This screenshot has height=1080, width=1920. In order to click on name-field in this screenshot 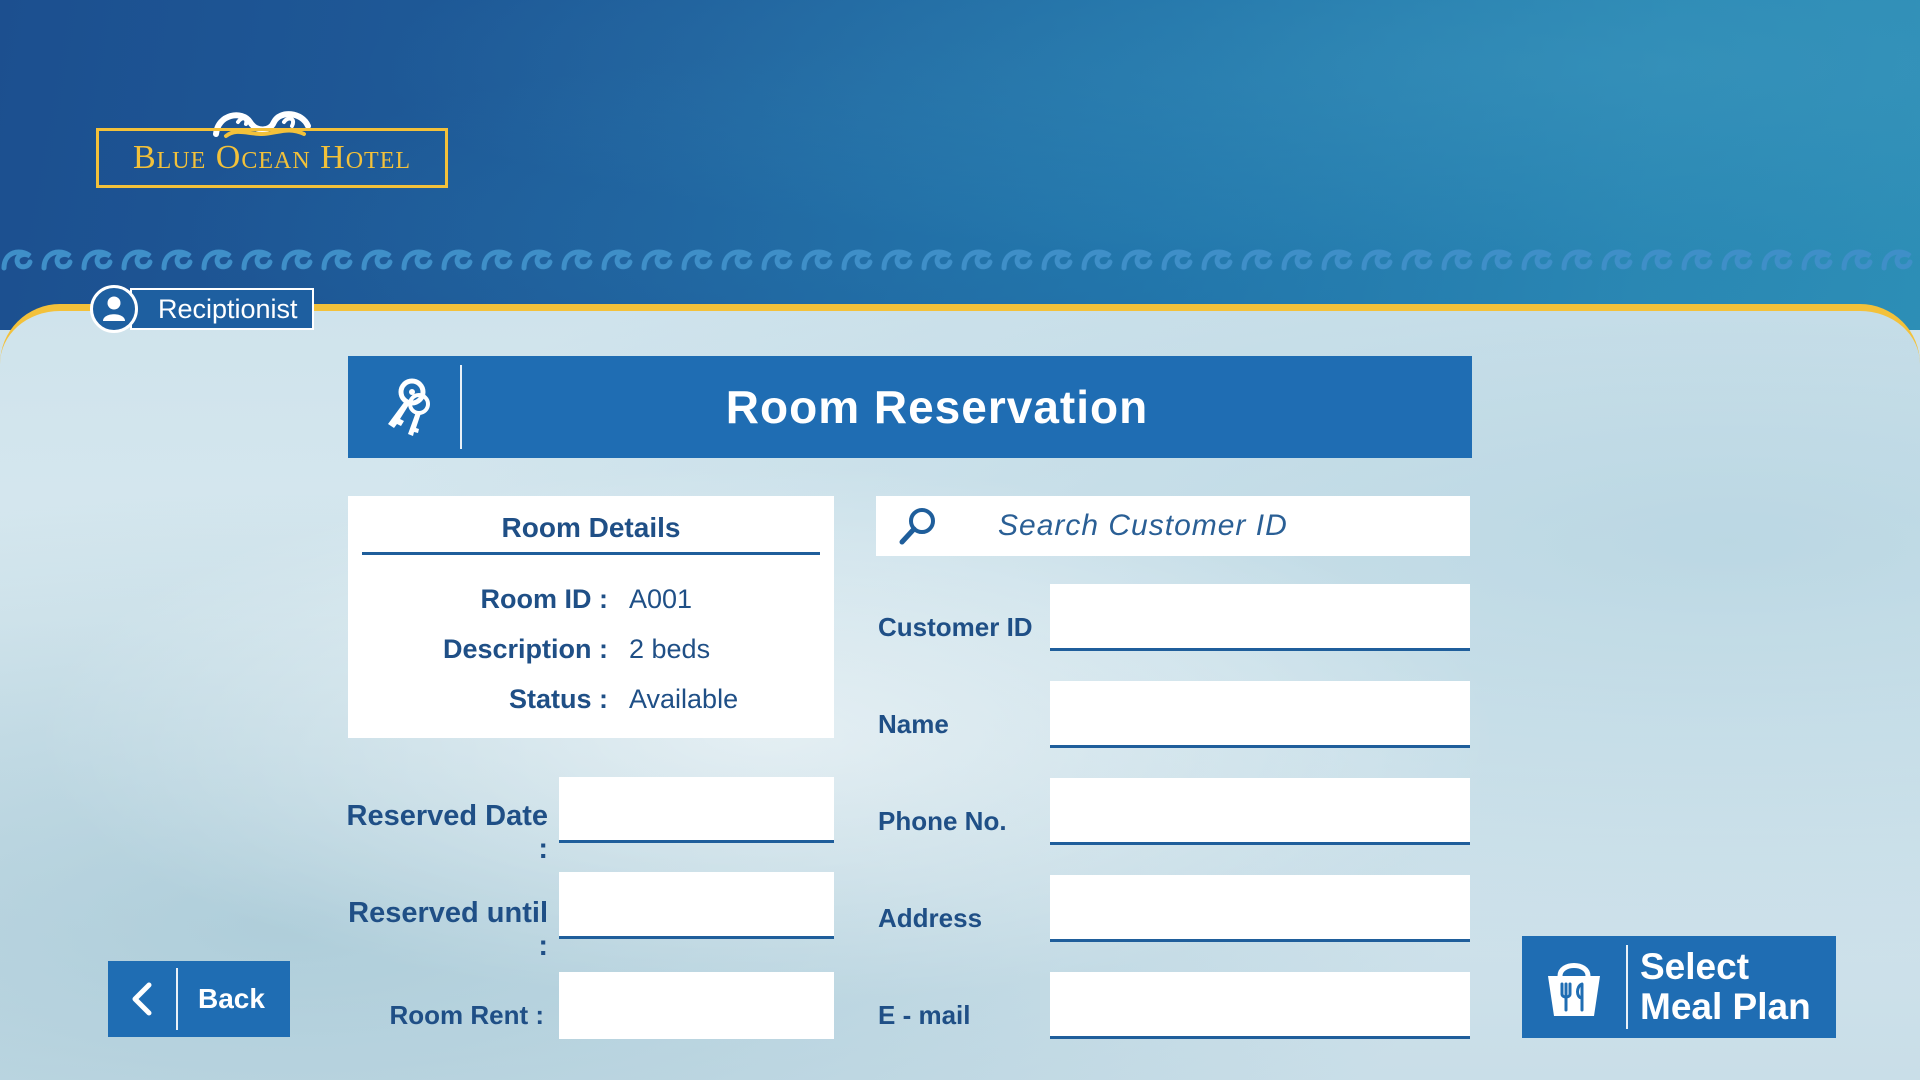, I will do `click(1260, 714)`.